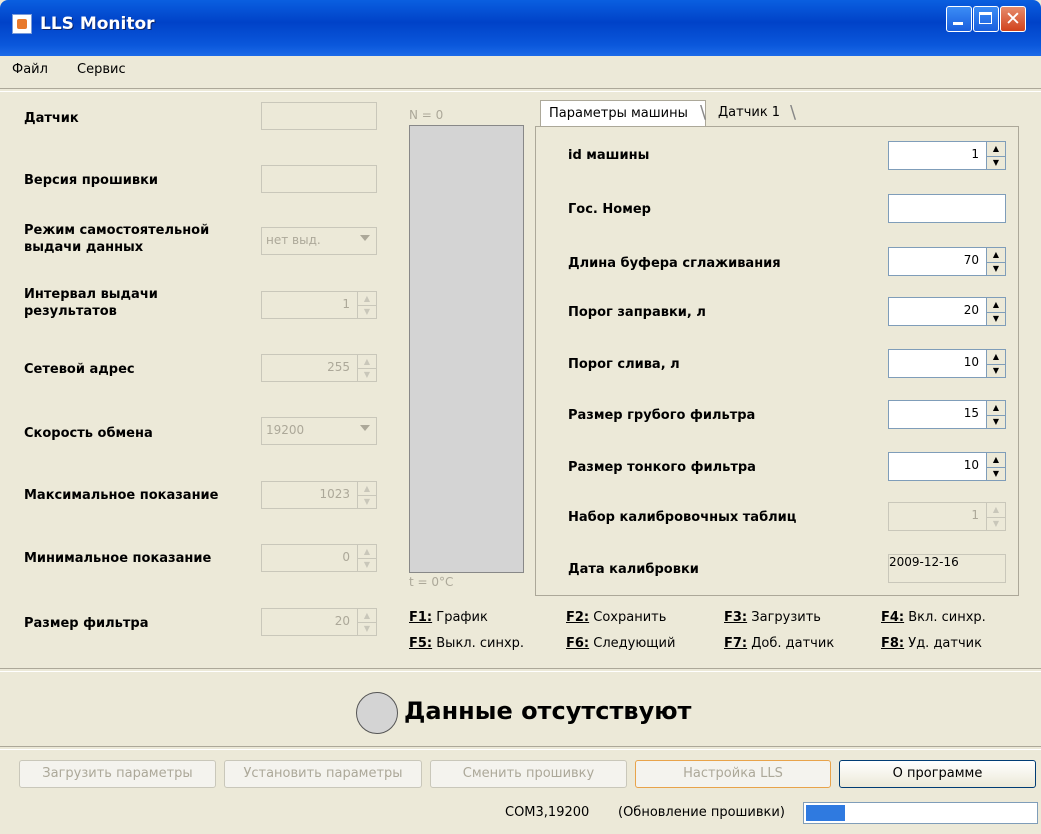  I want to click on gauge-temperature-label: t = 0°C, so click(431, 582).